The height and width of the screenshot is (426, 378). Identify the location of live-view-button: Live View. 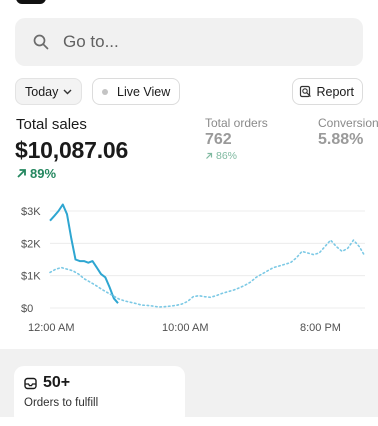
(136, 91).